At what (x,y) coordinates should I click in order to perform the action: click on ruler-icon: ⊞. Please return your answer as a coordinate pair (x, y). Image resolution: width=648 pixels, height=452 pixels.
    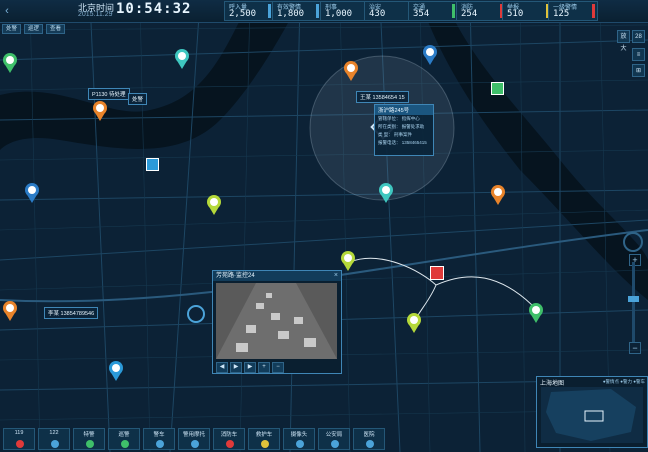
    Looking at the image, I should click on (638, 70).